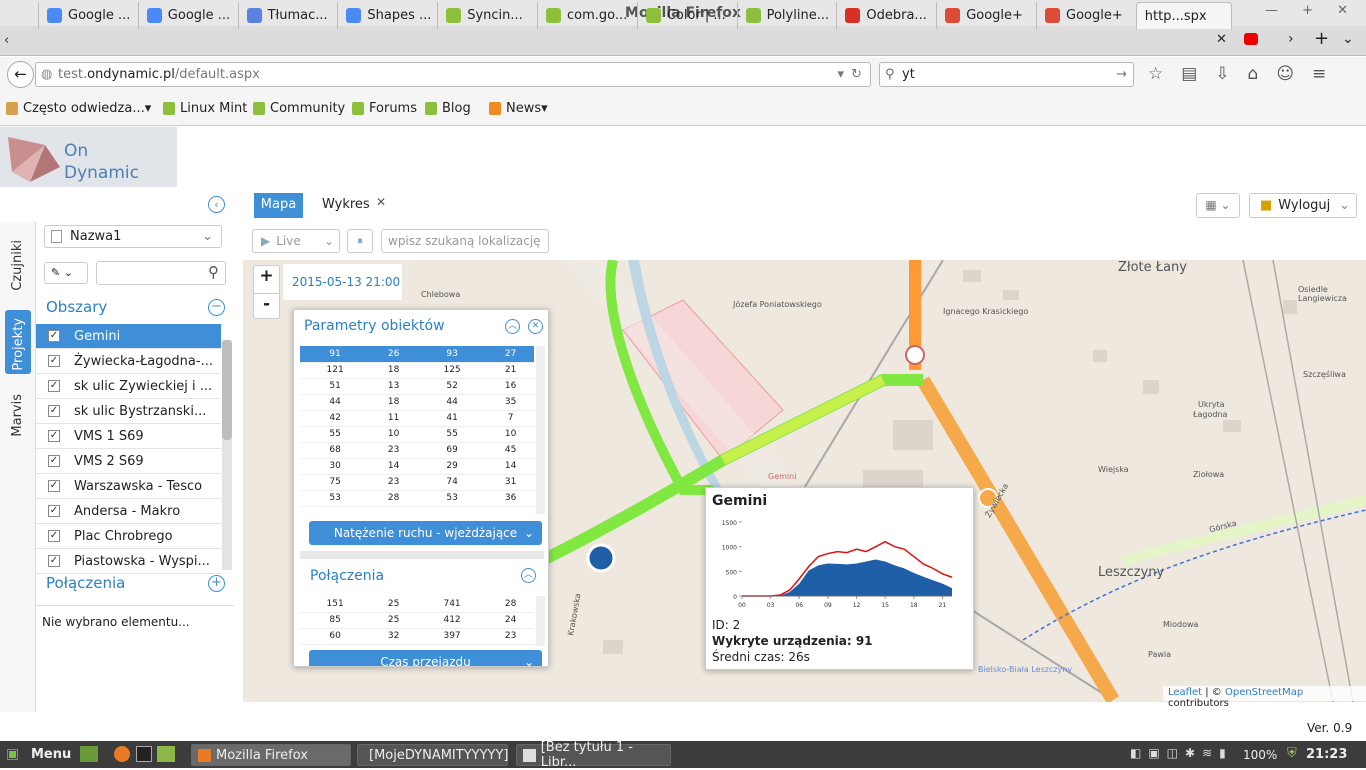 The image size is (1366, 770). Describe the element at coordinates (227, 390) in the screenshot. I see `area-list-scroll-thumb` at that location.